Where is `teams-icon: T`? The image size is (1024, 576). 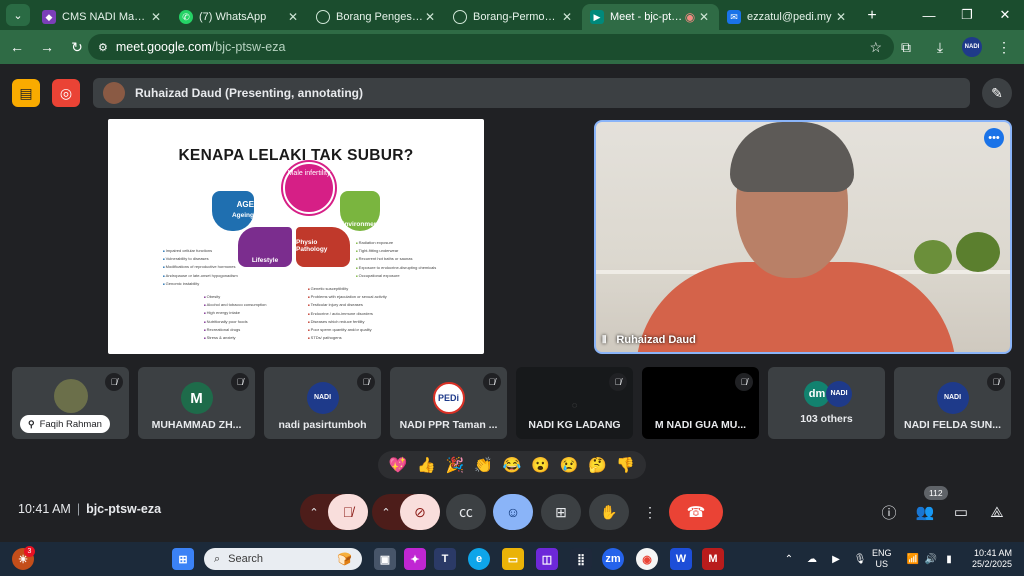 teams-icon: T is located at coordinates (445, 559).